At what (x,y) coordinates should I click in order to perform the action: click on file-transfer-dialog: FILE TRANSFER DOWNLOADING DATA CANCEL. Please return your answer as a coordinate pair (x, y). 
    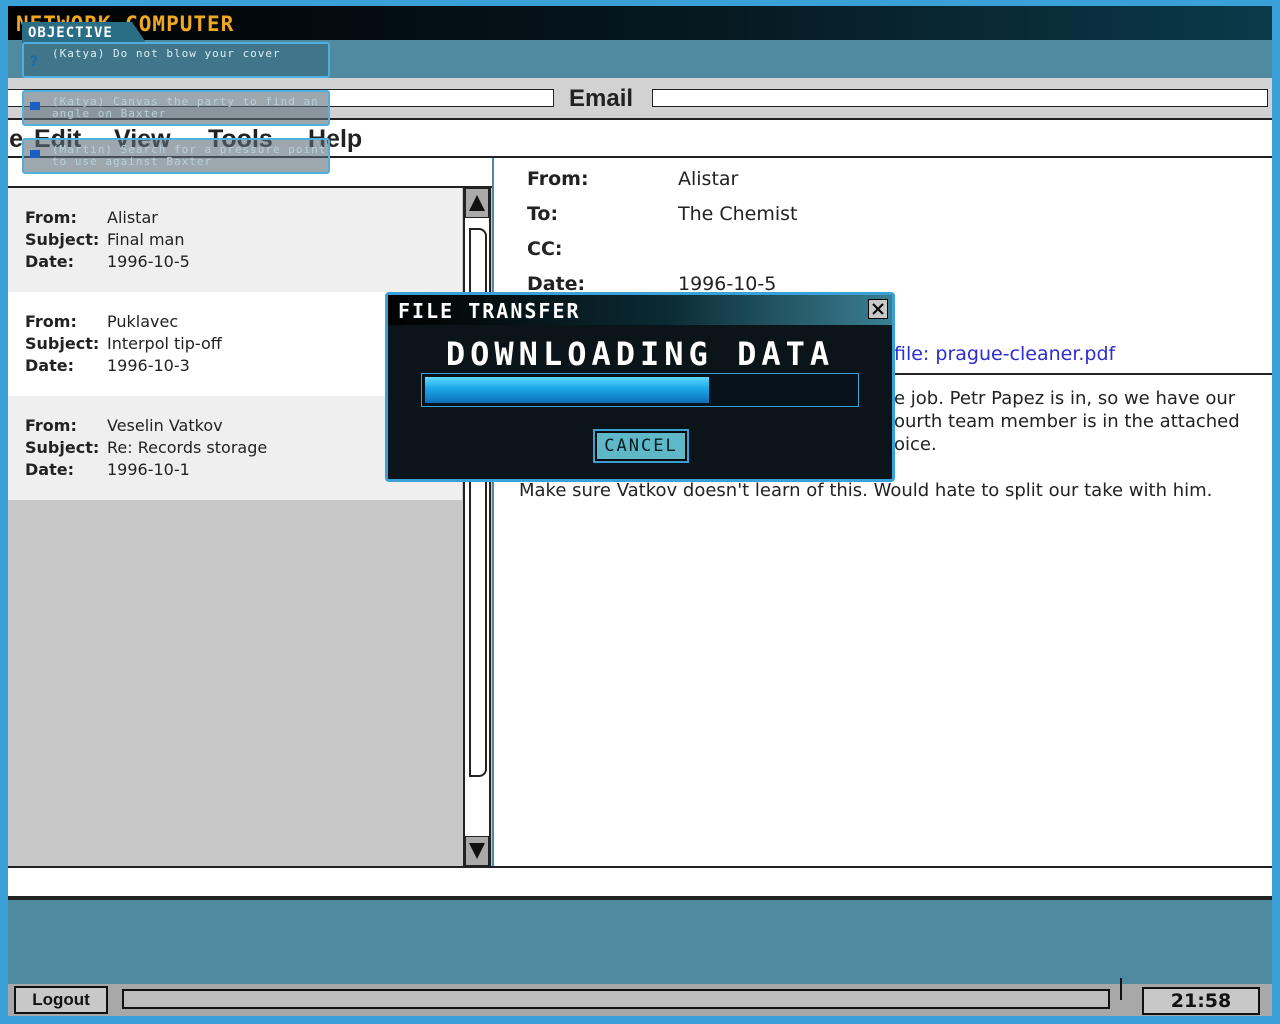
    Looking at the image, I should click on (640, 387).